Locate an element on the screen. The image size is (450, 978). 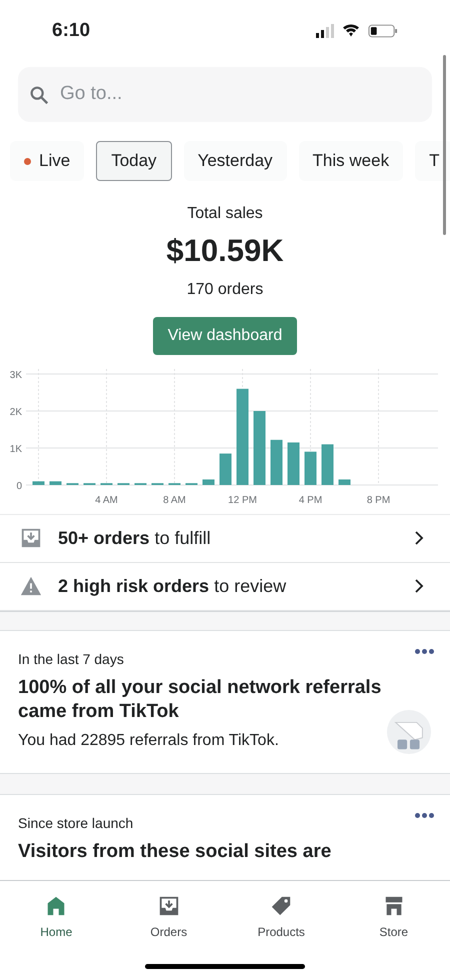
axis-label: 2K is located at coordinates (16, 412).